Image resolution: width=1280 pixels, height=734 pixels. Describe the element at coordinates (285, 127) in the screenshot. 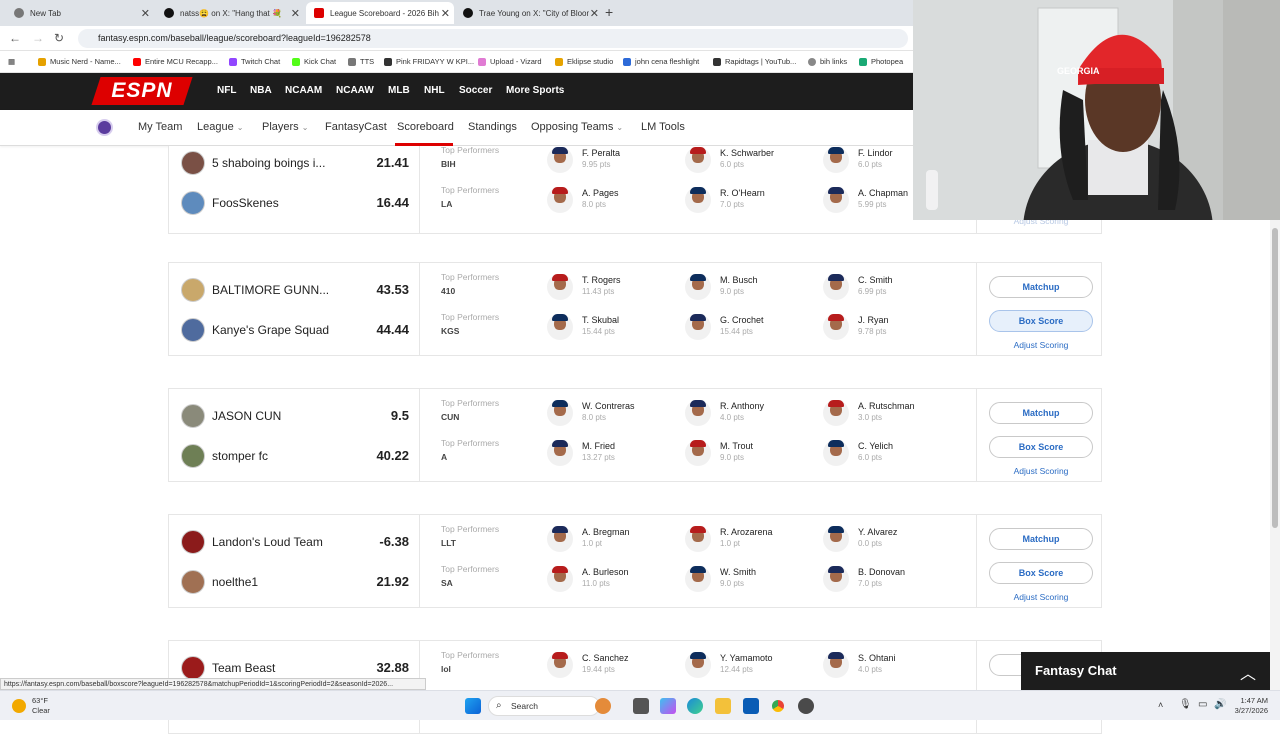

I see `subnav-players: Players ⌄` at that location.